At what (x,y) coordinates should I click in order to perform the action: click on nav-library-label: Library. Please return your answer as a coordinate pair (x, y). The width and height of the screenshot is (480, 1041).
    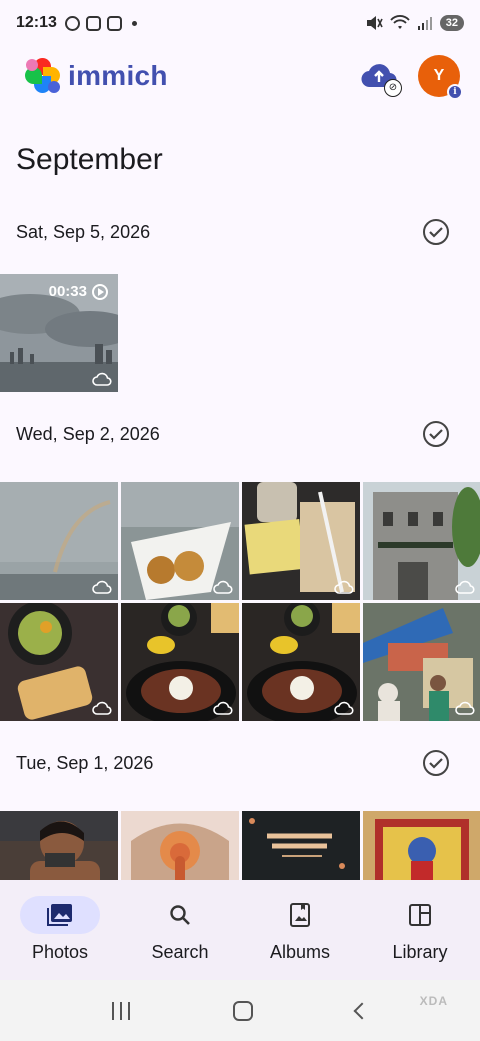
    Looking at the image, I should click on (420, 952).